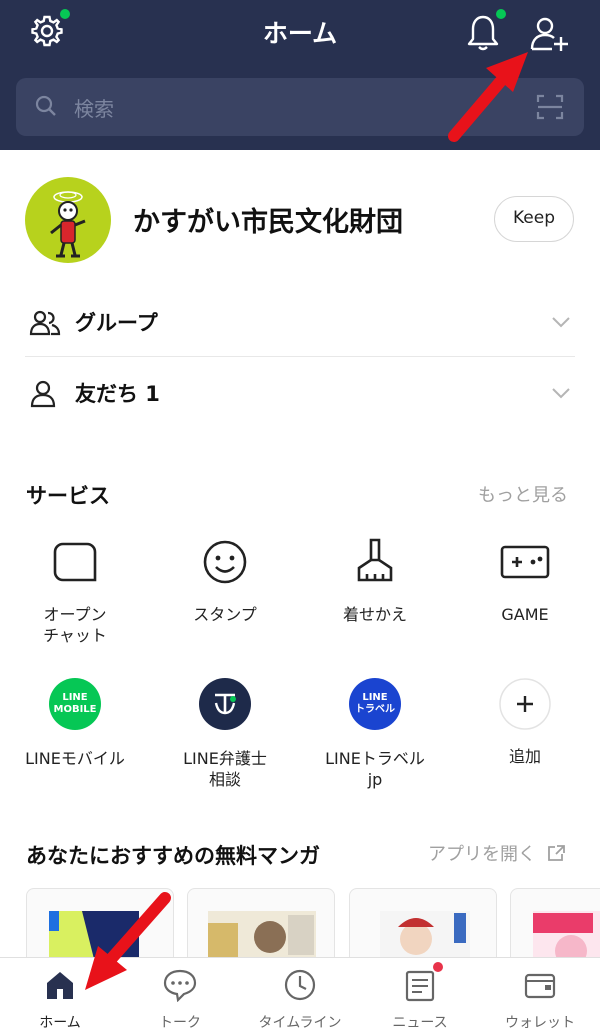 The height and width of the screenshot is (1032, 600). Describe the element at coordinates (556, 853) in the screenshot. I see `external-link-icon` at that location.